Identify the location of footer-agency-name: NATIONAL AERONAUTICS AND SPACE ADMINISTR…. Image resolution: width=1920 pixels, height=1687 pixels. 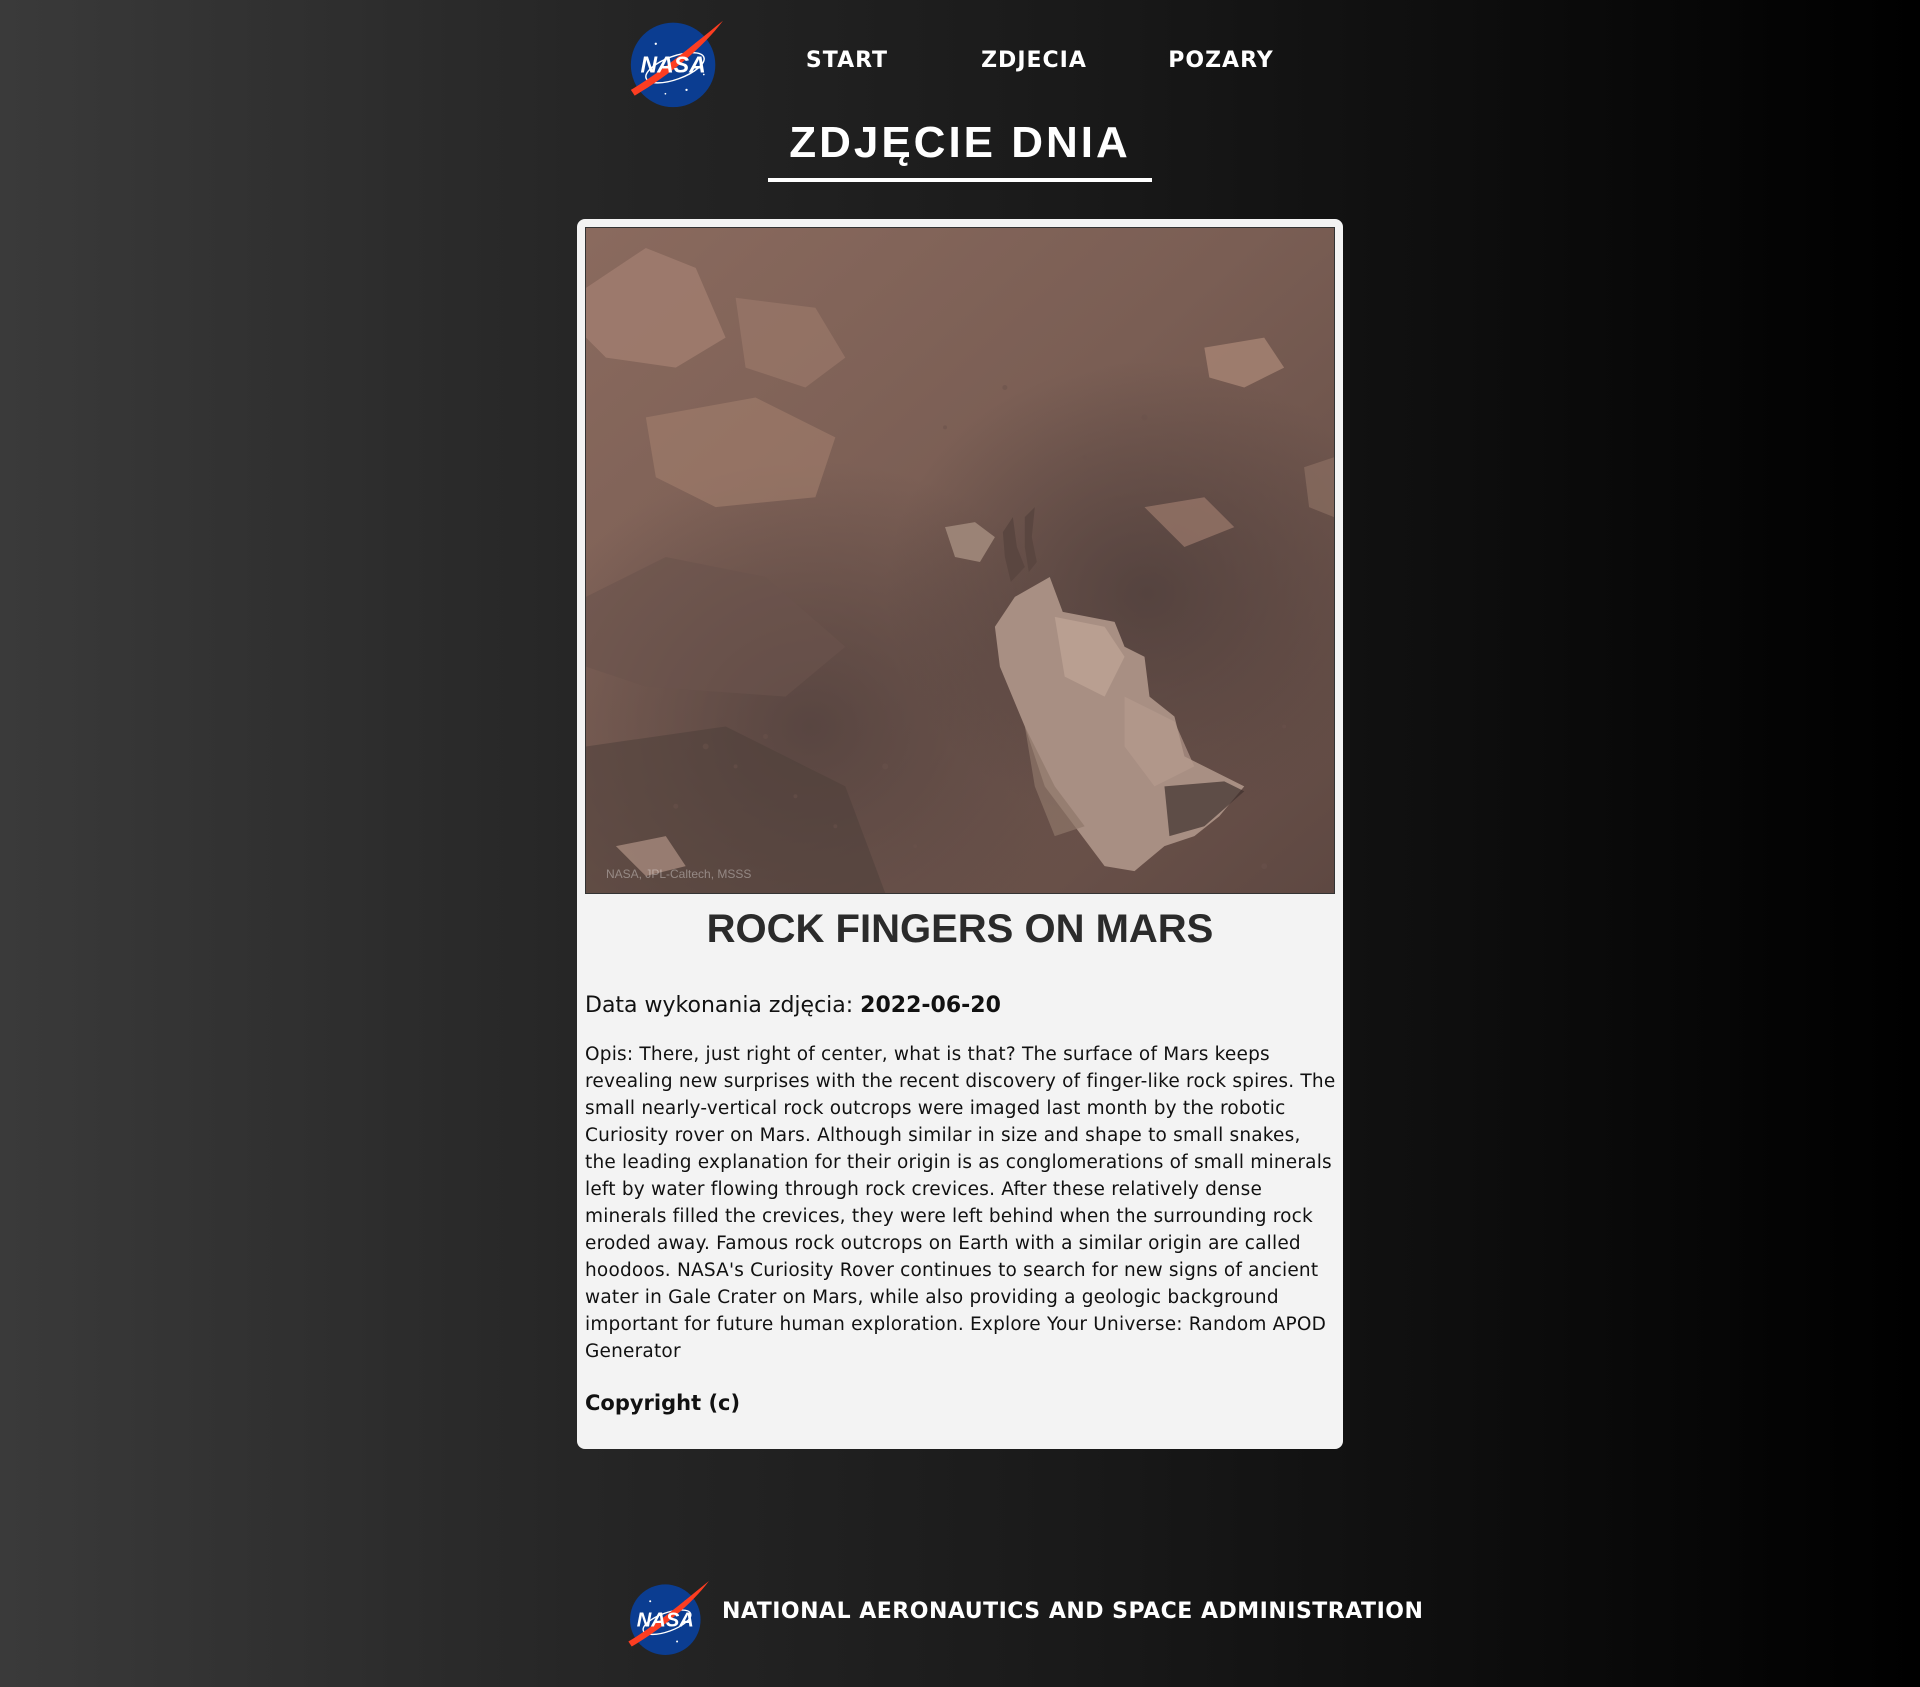
(1073, 1611).